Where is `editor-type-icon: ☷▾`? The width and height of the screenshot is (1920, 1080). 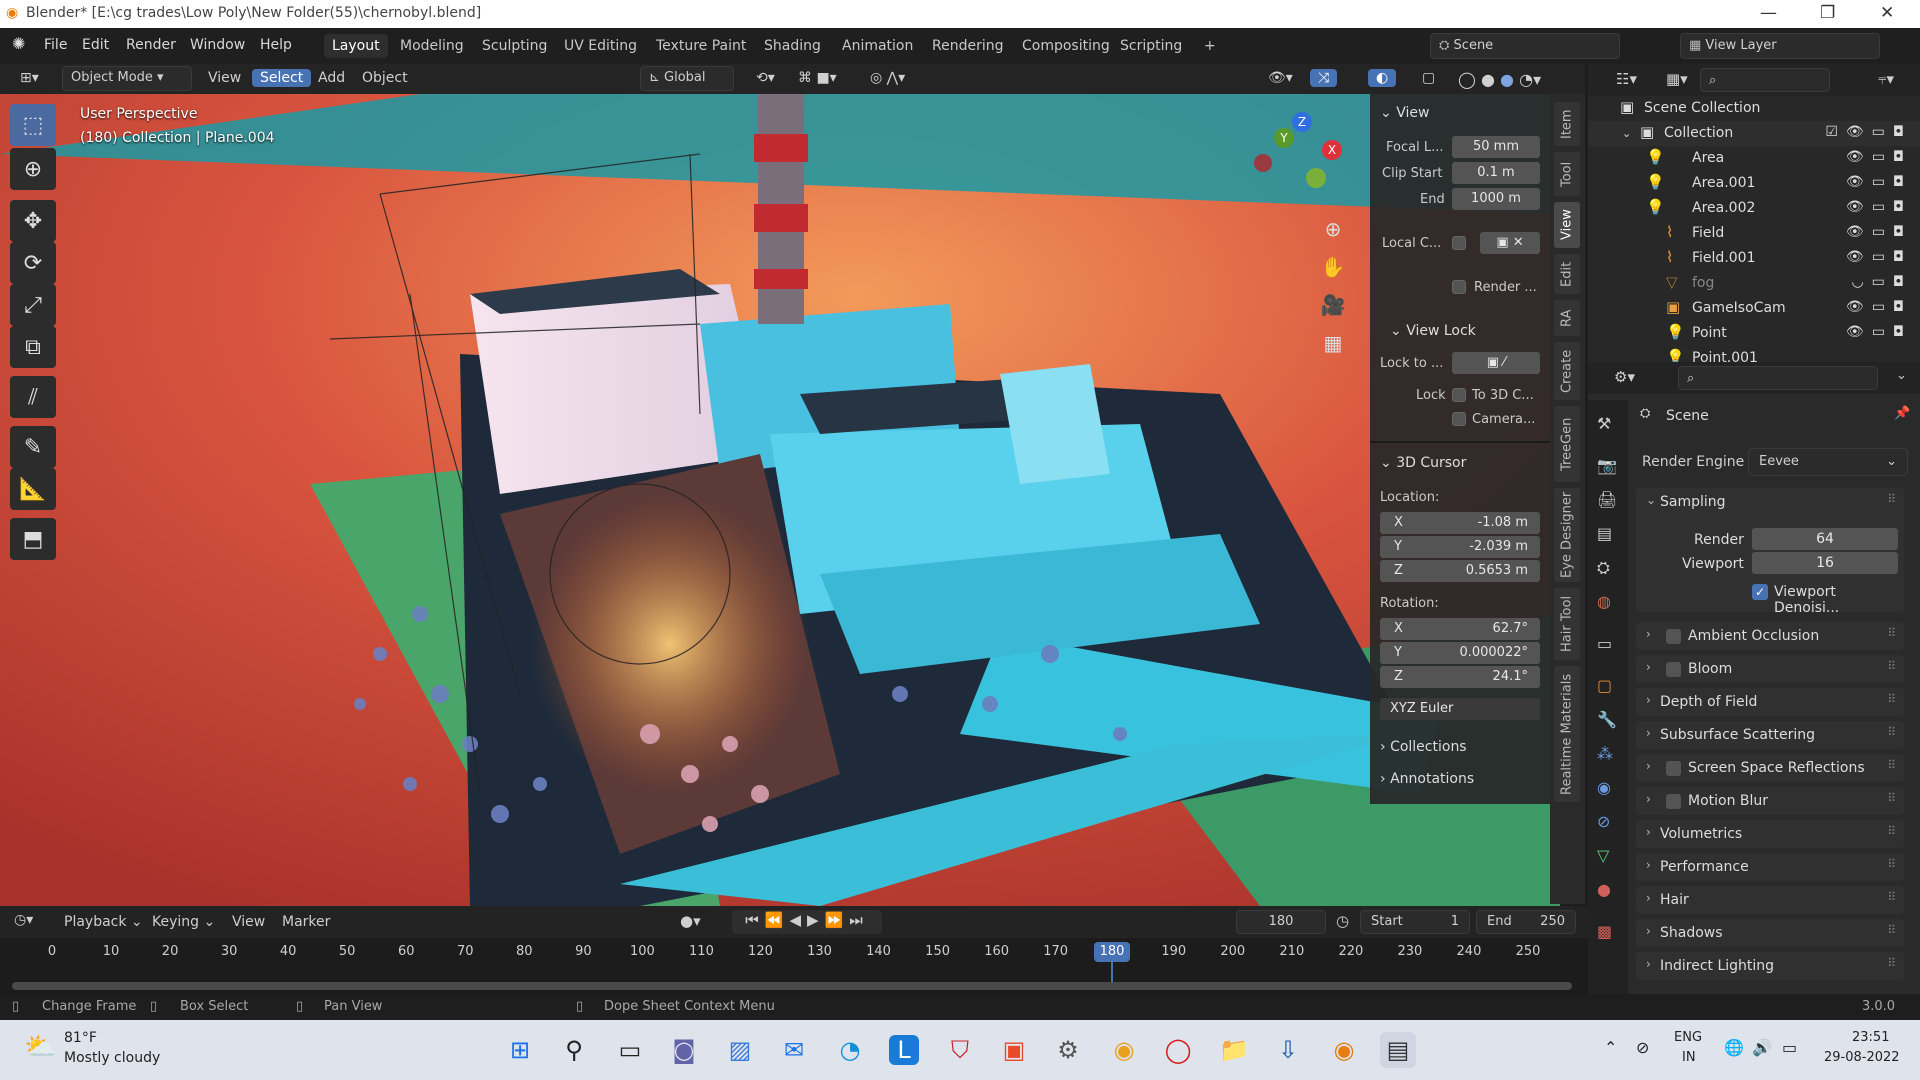
editor-type-icon: ☷▾ is located at coordinates (1626, 79).